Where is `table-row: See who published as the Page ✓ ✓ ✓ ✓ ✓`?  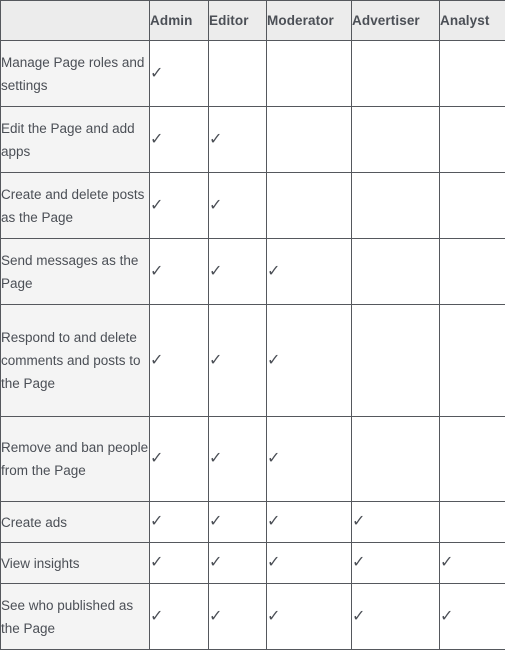
table-row: See who published as the Page ✓ ✓ ✓ ✓ ✓ is located at coordinates (252, 616).